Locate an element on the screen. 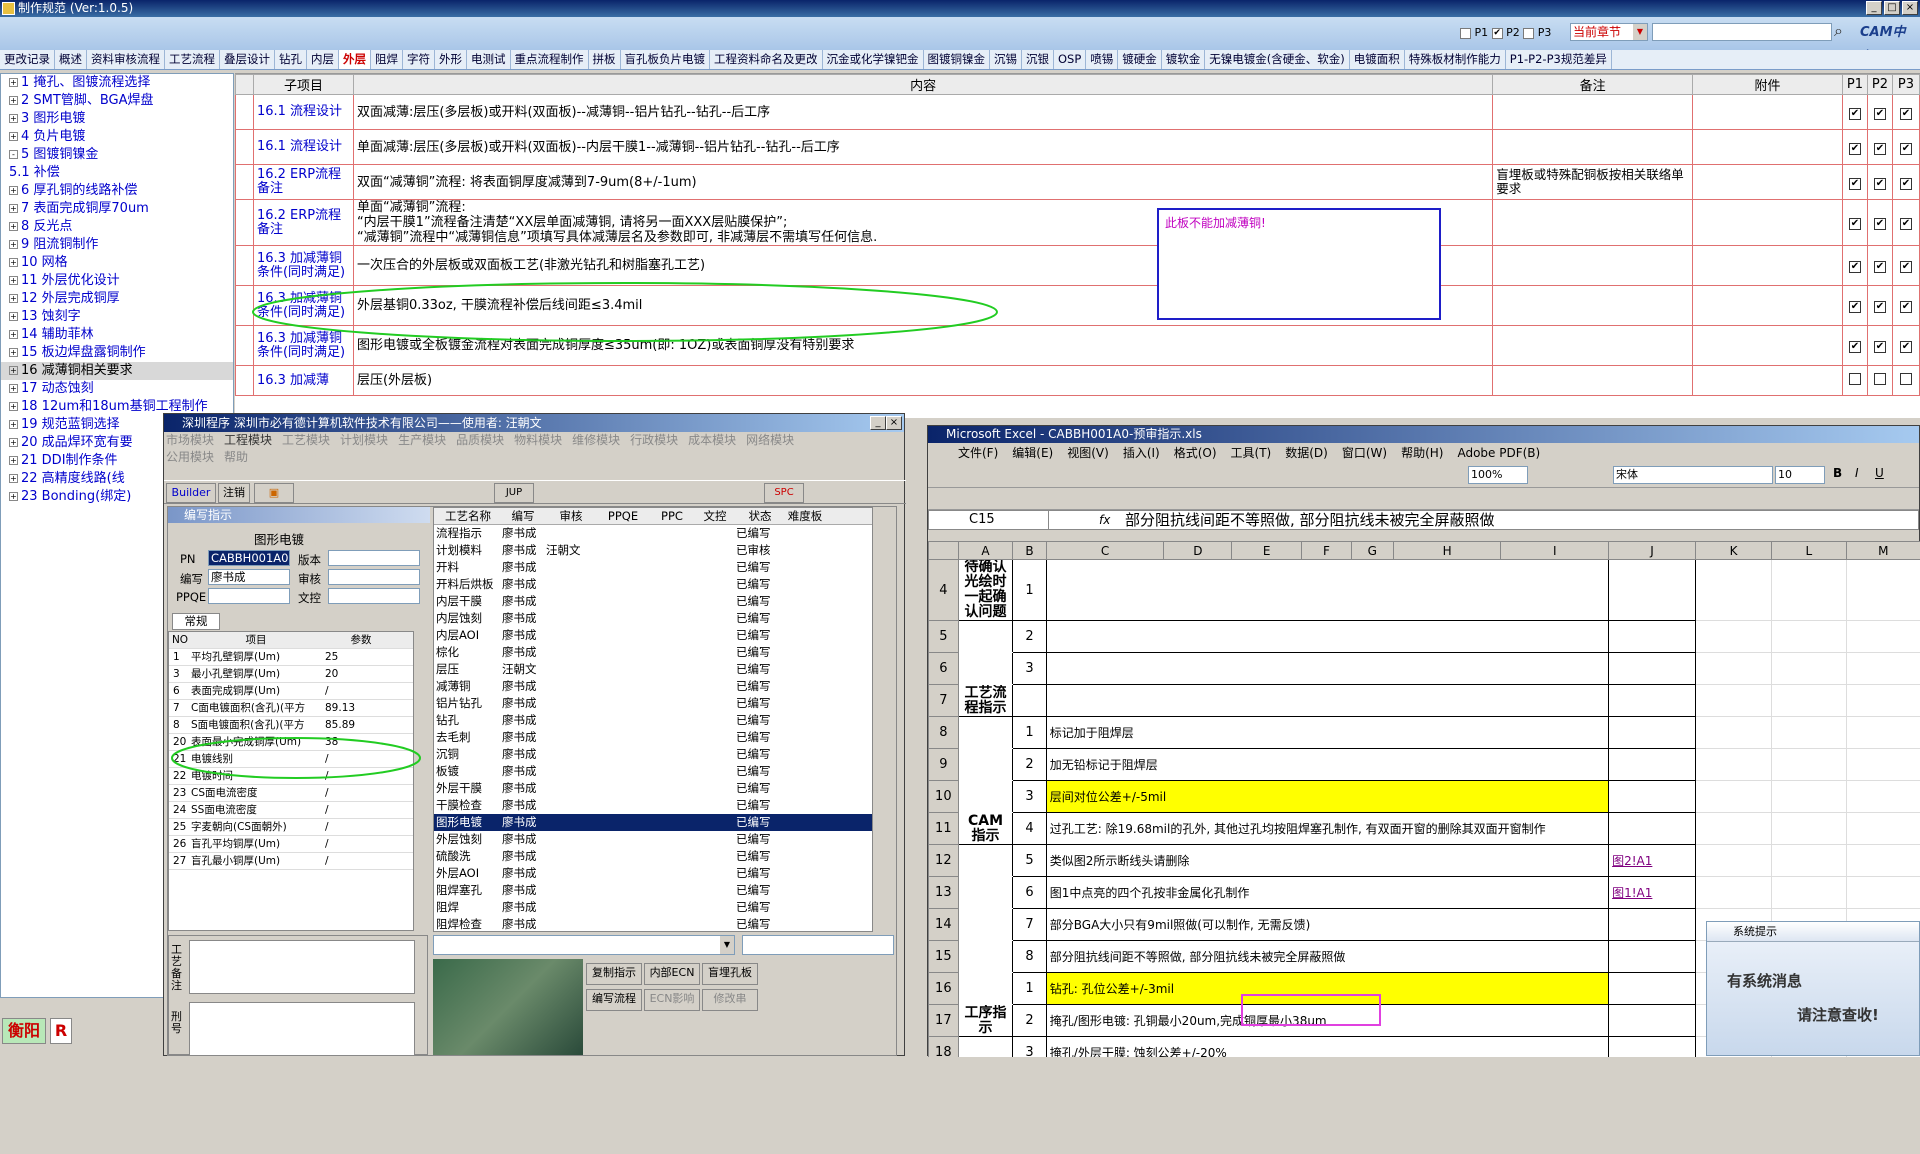 Image resolution: width=1920 pixels, height=1154 pixels. tree-item: +16 减薄铜相关要求 is located at coordinates (117, 371).